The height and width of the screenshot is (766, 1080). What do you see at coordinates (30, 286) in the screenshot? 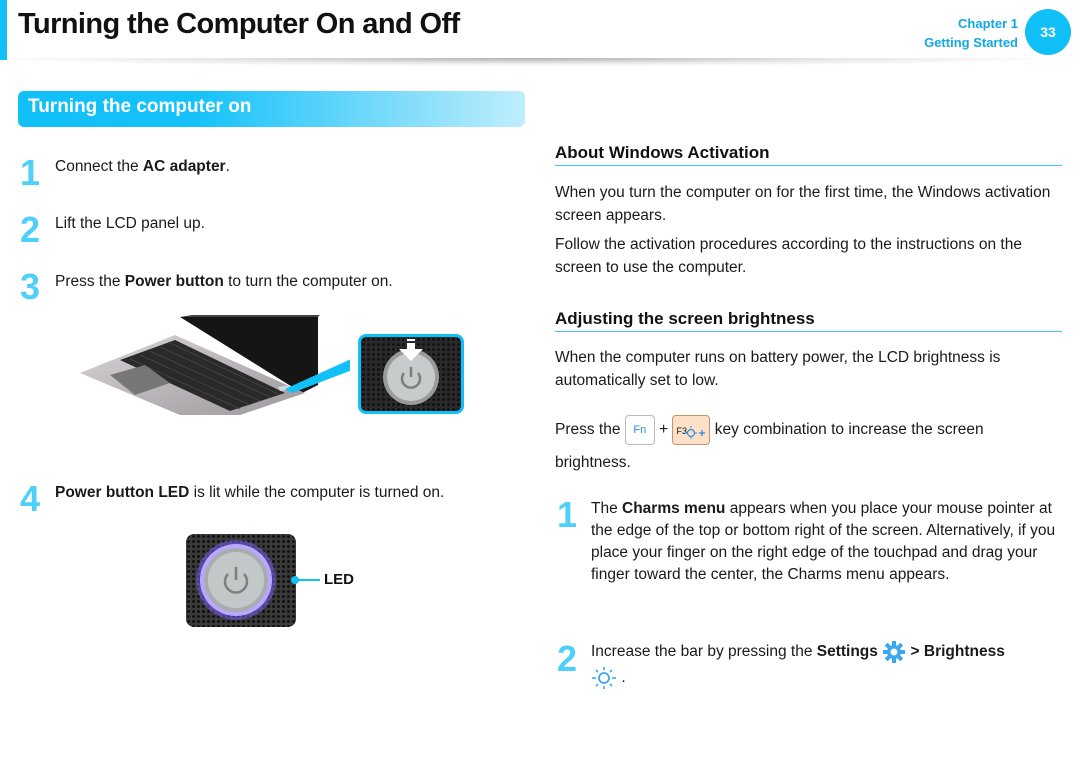
I see `step-number: 3` at bounding box center [30, 286].